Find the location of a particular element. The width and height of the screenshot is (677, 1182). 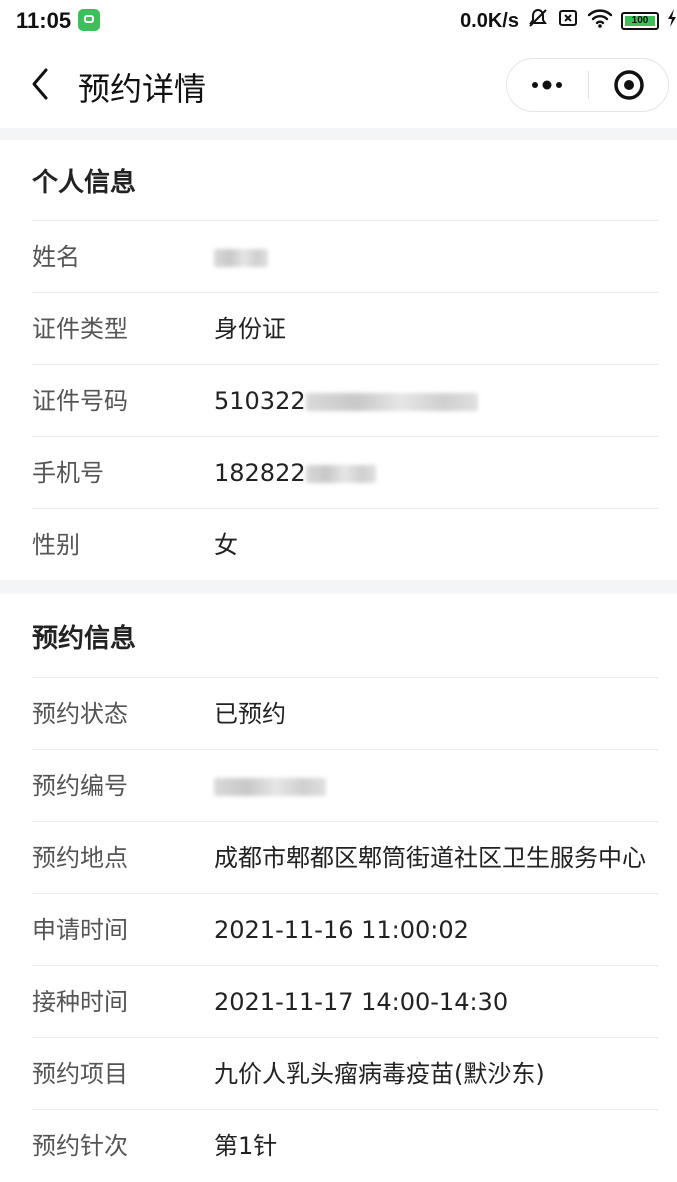

row-value: 九价人乳头瘤病毒疫苗(默沙东) is located at coordinates (379, 1074).